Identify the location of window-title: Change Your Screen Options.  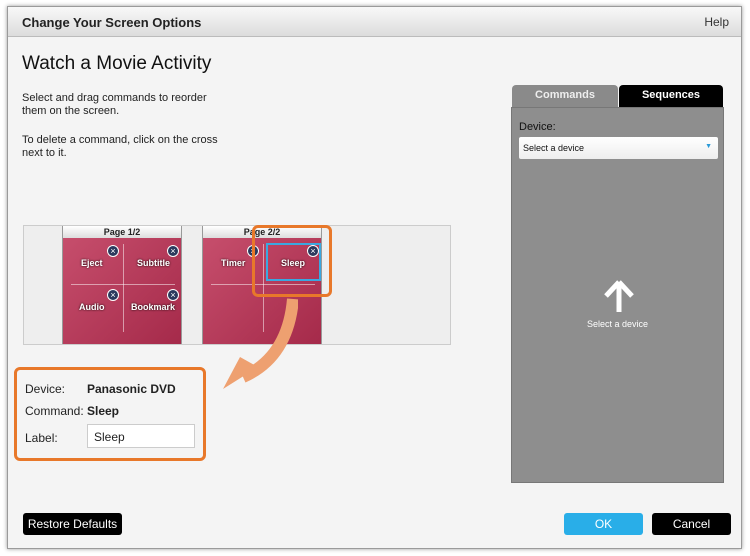
(112, 22).